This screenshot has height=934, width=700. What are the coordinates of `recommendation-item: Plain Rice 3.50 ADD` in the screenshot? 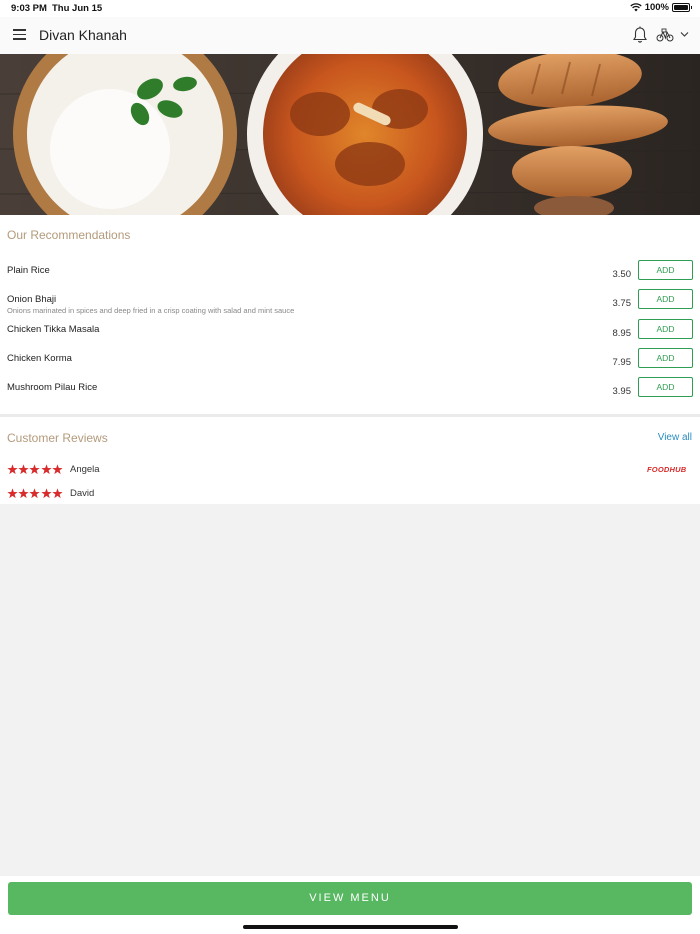 It's located at (350, 277).